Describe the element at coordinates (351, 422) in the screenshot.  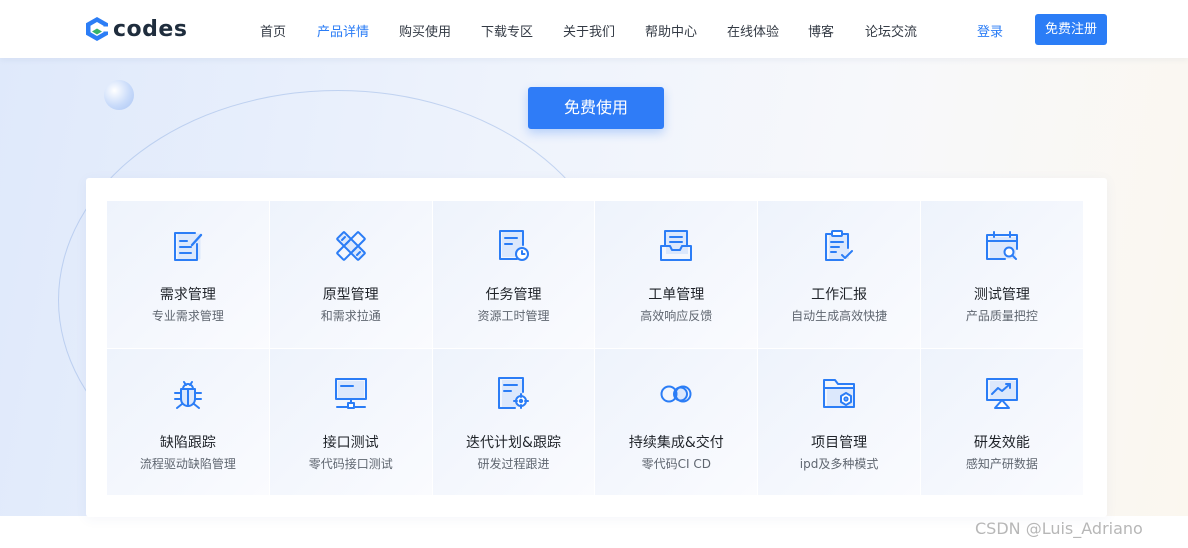
I see `feature-card-api-testing: 接口测试 零代码接口测试` at that location.